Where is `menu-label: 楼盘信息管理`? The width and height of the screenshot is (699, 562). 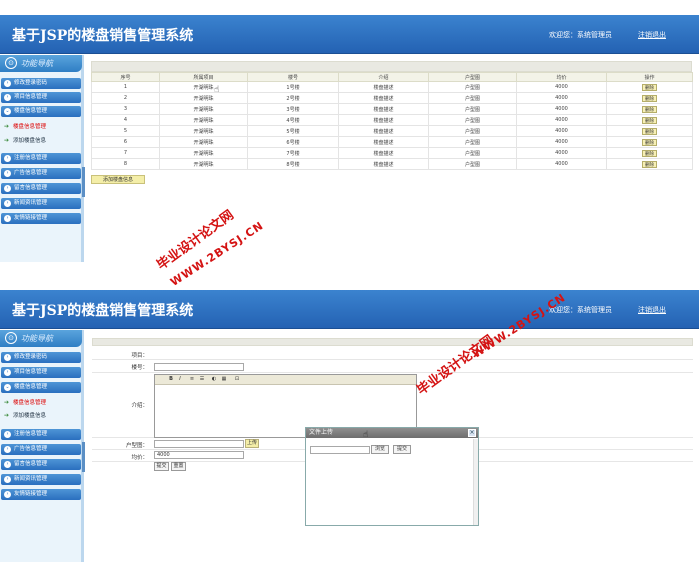
menu-label: 楼盘信息管理 is located at coordinates (31, 387).